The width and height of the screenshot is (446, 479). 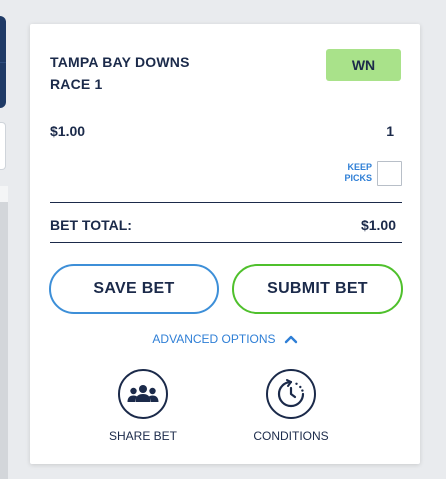 What do you see at coordinates (389, 173) in the screenshot?
I see `keep-picks-checkbox` at bounding box center [389, 173].